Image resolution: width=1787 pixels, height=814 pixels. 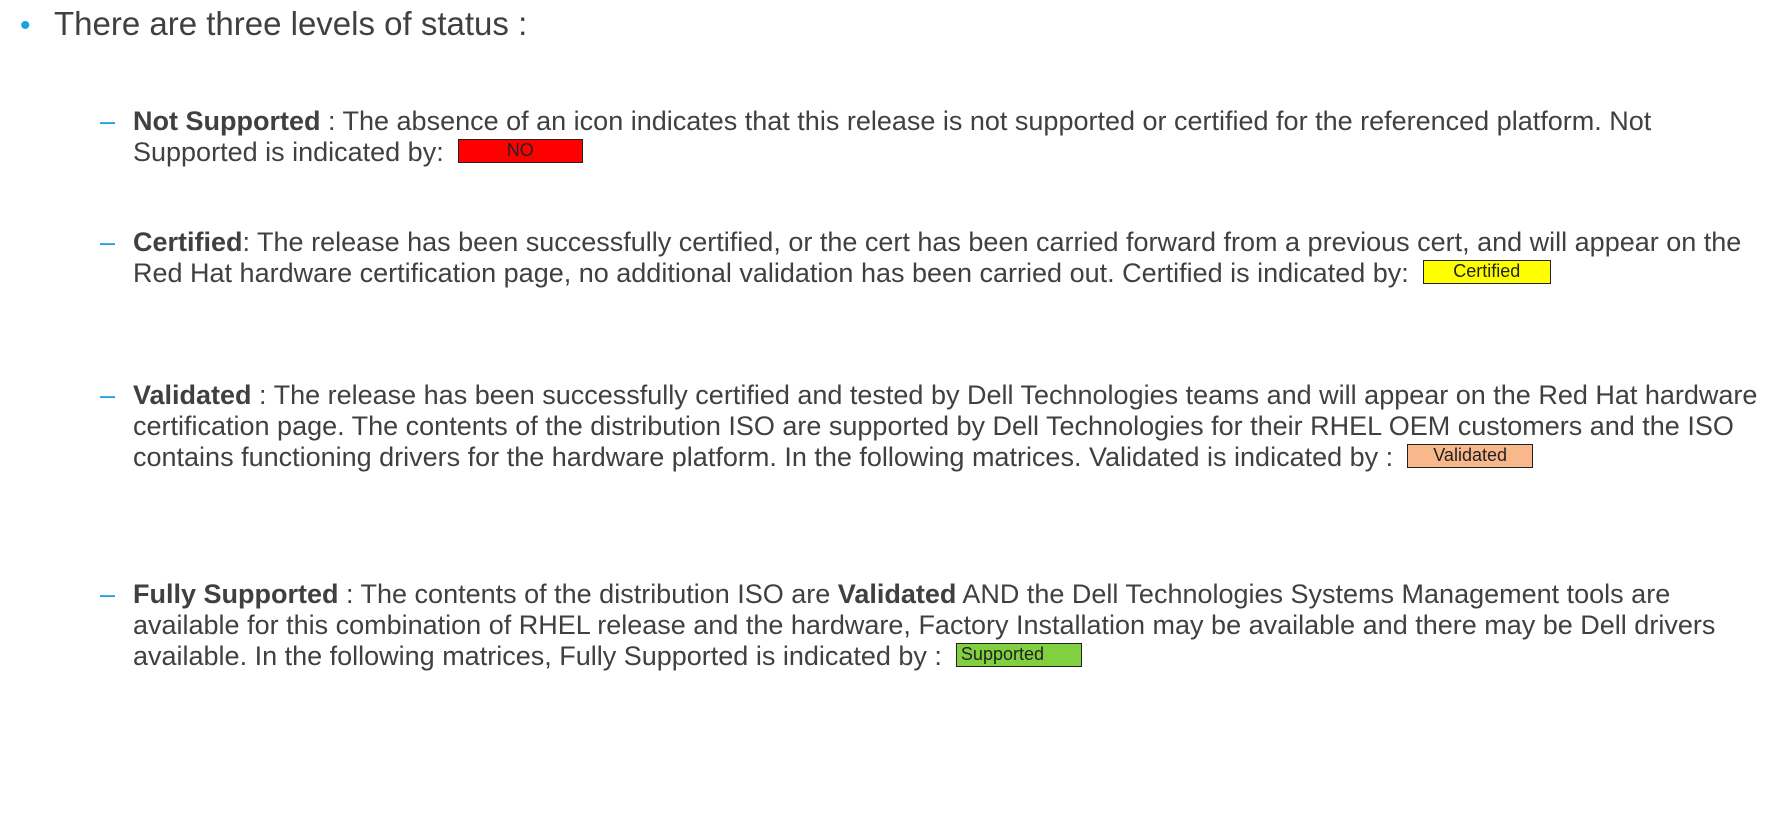 What do you see at coordinates (1470, 455) in the screenshot?
I see `badge-validated: Validated` at bounding box center [1470, 455].